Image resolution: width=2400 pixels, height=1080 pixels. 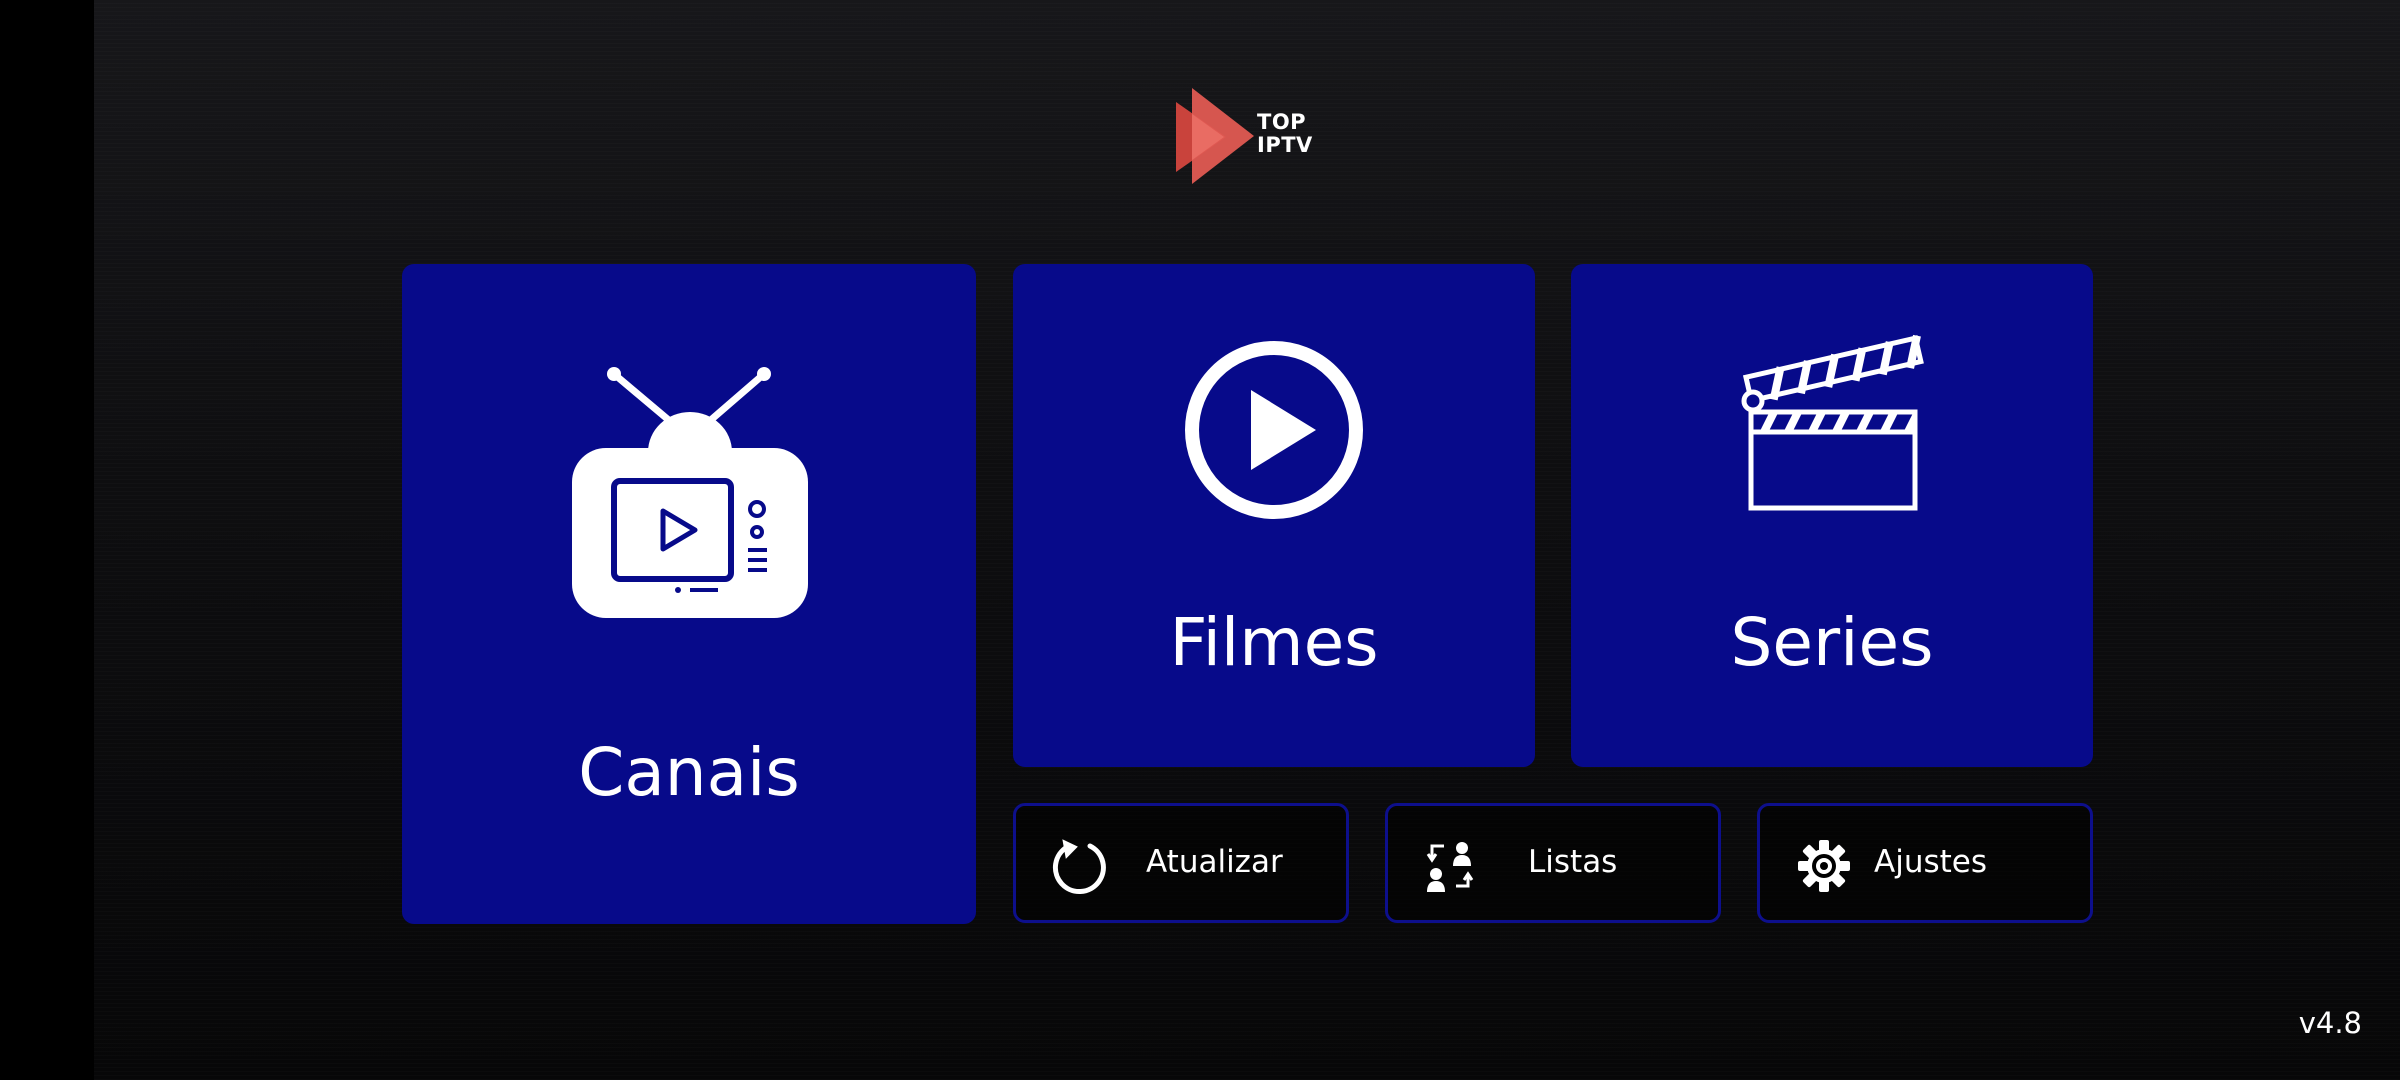 I want to click on atualizar-button: Atualizar, so click(x=1181, y=863).